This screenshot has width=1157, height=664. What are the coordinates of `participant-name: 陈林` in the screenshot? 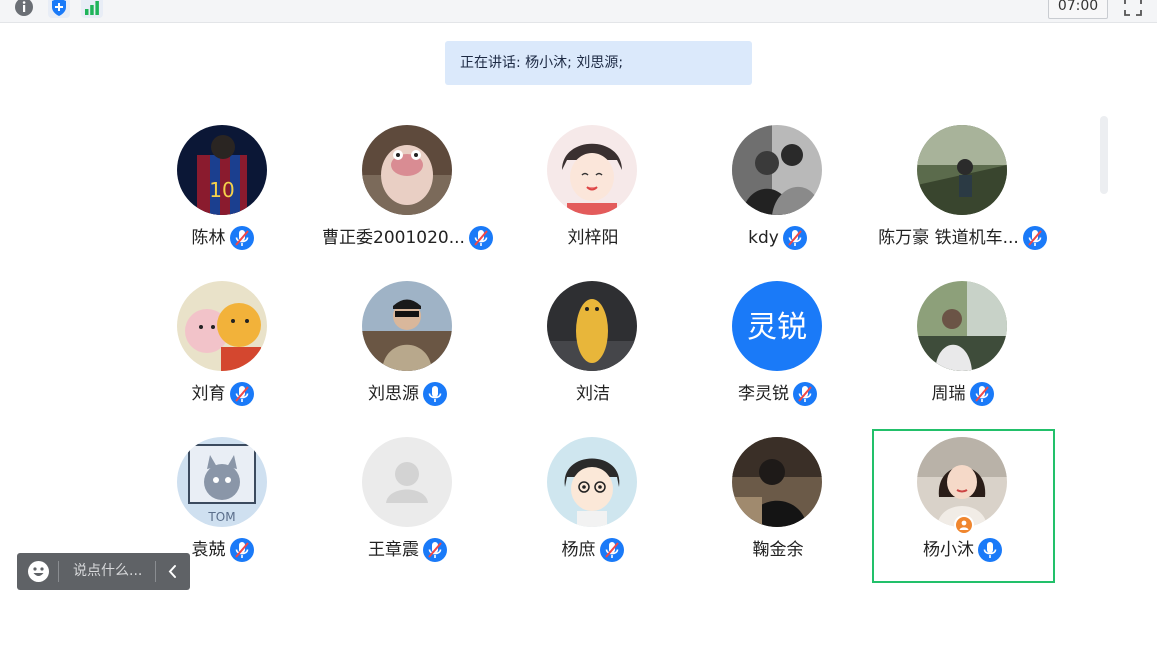 It's located at (208, 238).